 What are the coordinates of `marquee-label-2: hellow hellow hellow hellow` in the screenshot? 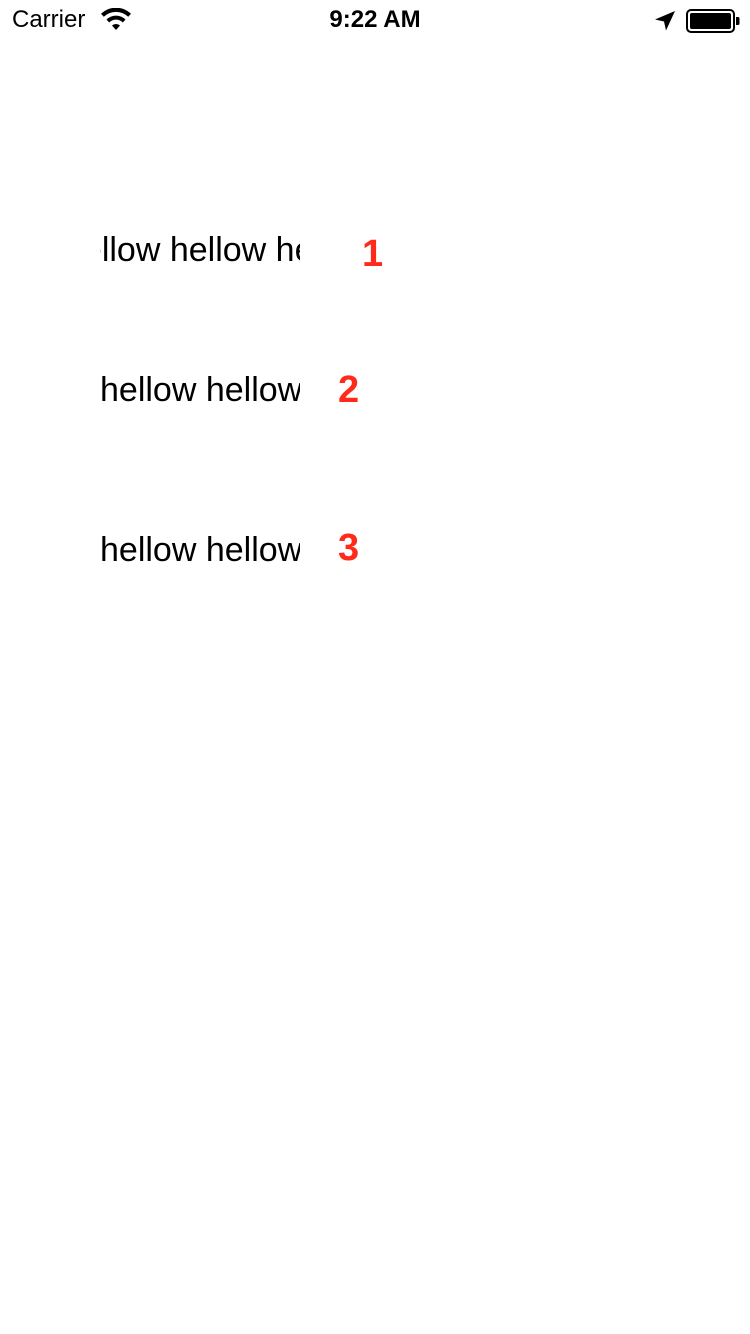 It's located at (200, 390).